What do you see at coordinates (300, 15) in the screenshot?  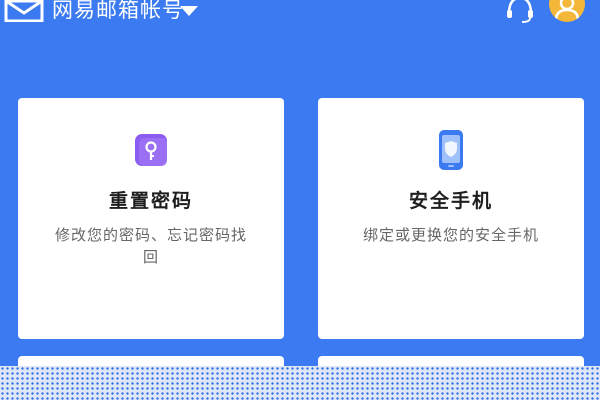 I see `header-bar: 网易邮箱帐号` at bounding box center [300, 15].